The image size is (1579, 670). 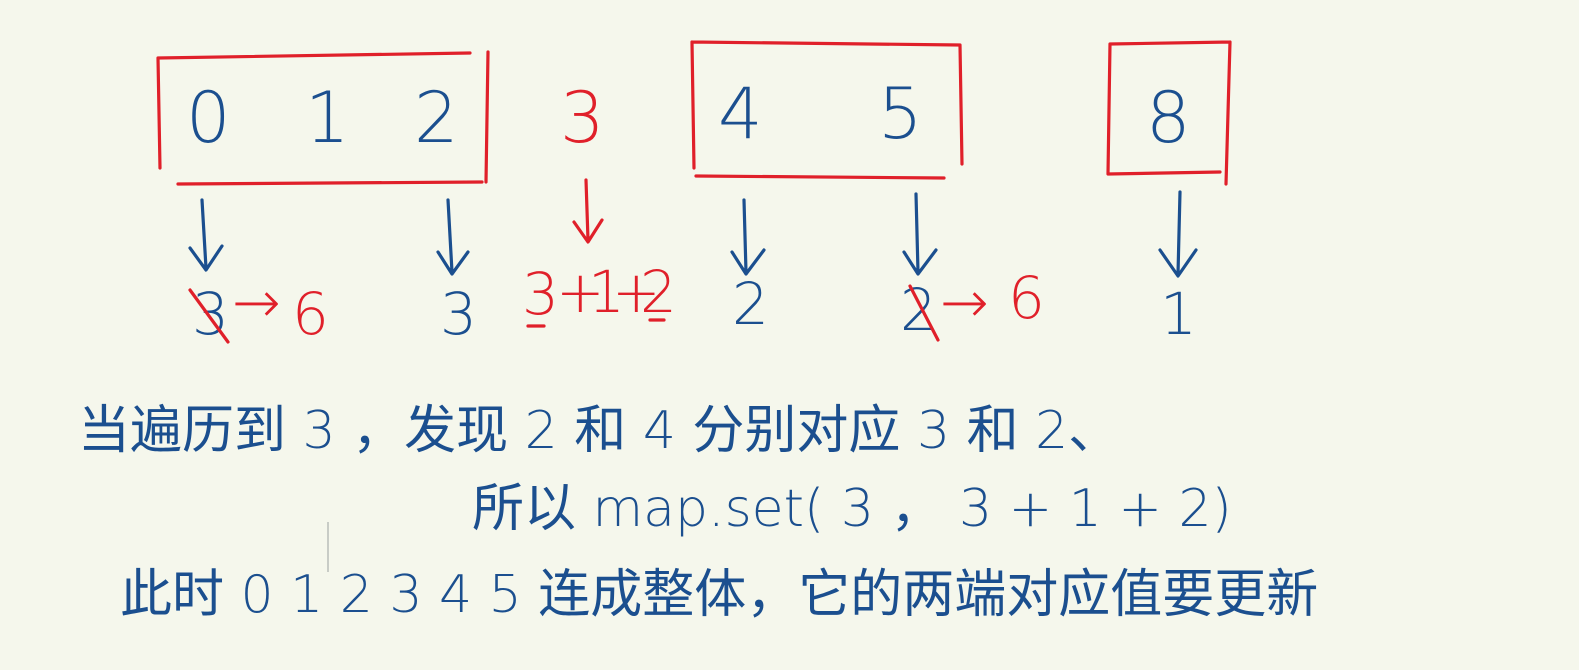 What do you see at coordinates (599, 431) in the screenshot?
I see `note-line-1: 当遍历到 3 ，发现 2 和 4 分别对应 3 和 2、` at bounding box center [599, 431].